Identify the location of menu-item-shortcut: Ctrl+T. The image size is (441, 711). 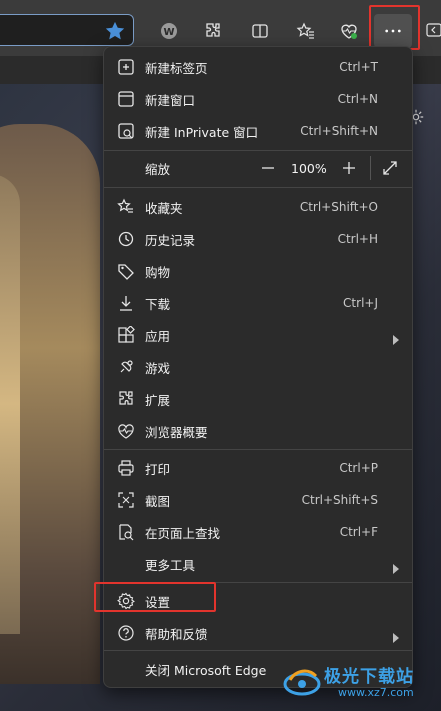
(358, 67).